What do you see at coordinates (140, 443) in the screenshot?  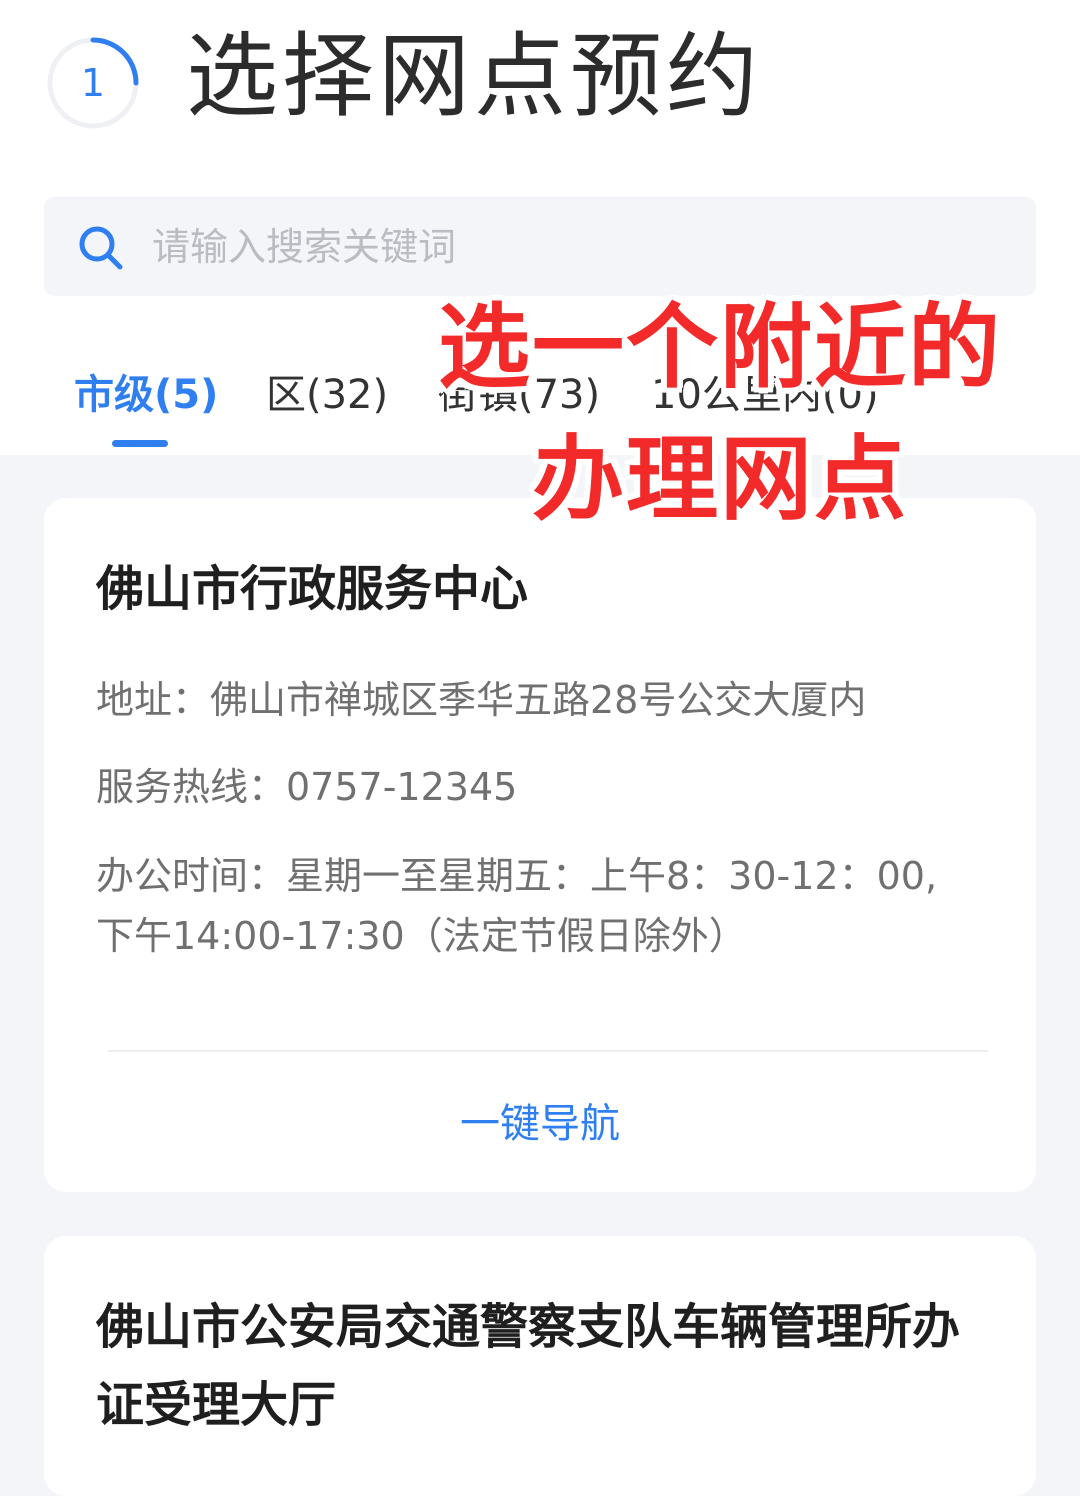 I see `active-tab-indicator` at bounding box center [140, 443].